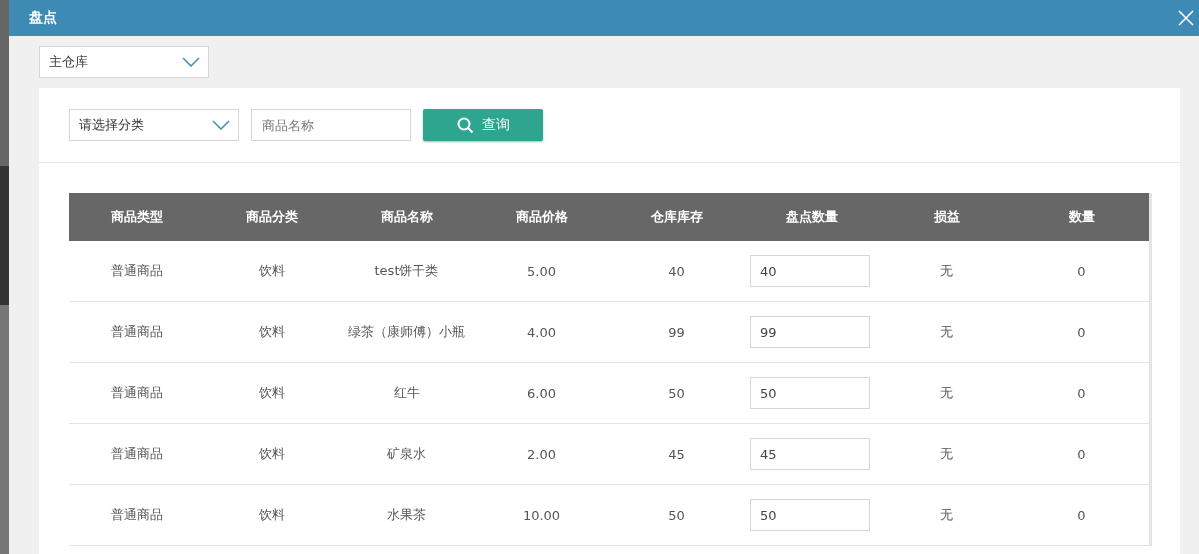 The width and height of the screenshot is (1199, 554). I want to click on column-header: 商品类型, so click(136, 217).